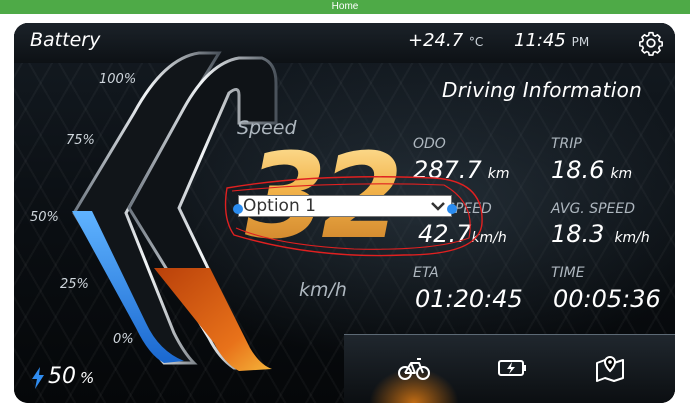  Describe the element at coordinates (353, 216) in the screenshot. I see `annotation-scribble` at that location.